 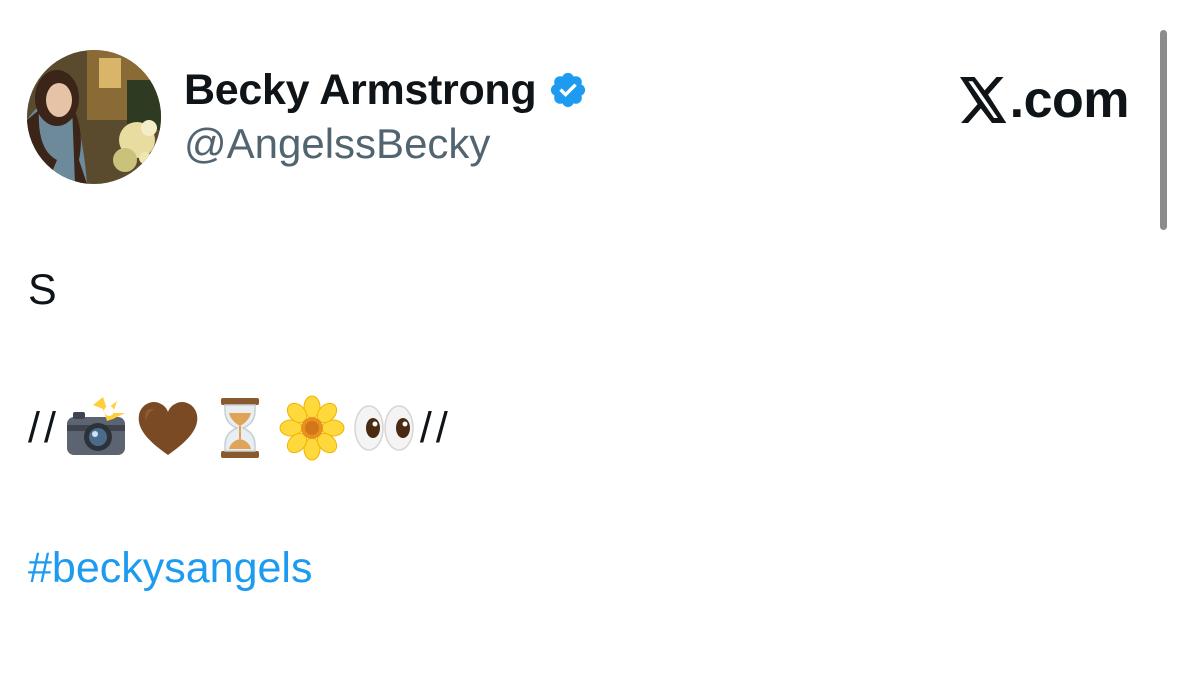 I want to click on eyes-icon, so click(x=384, y=428).